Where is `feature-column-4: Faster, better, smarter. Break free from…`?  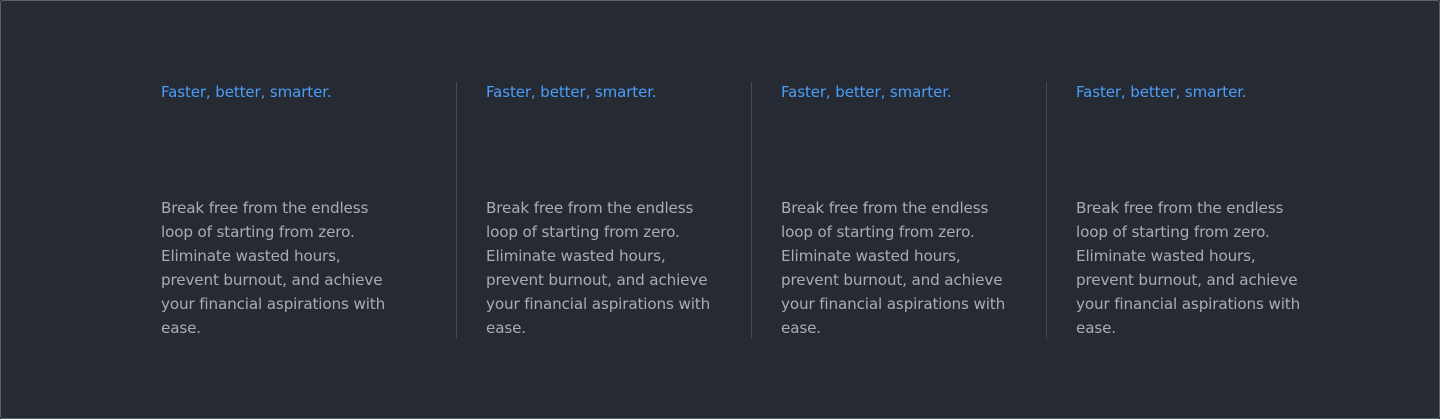
feature-column-4: Faster, better, smarter. Break free from… is located at coordinates (1193, 210).